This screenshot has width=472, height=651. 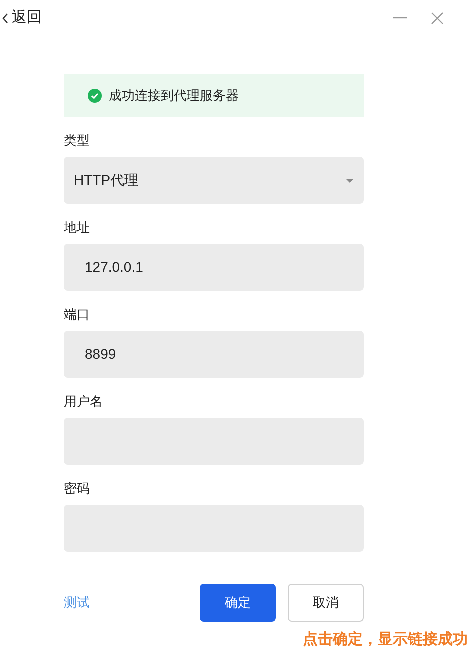 I want to click on input-field: 127.0.0.1, so click(x=214, y=267).